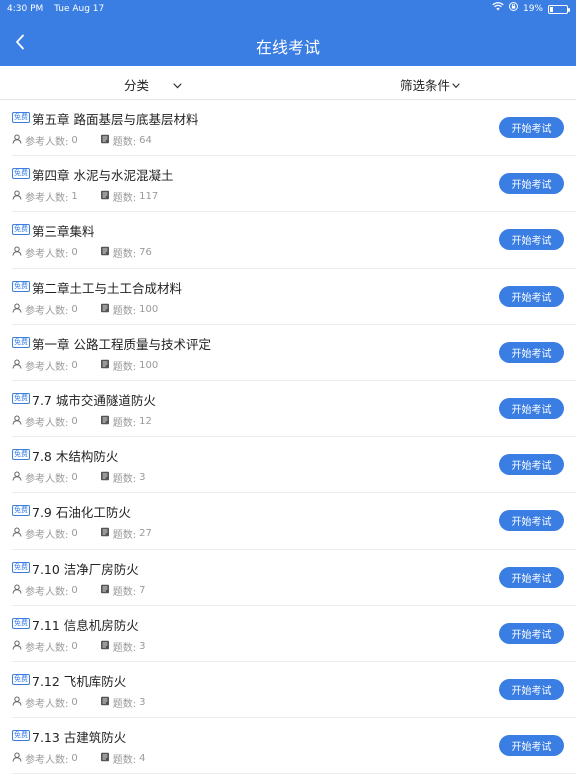 The height and width of the screenshot is (774, 576). I want to click on list-item: 免费 7.9 石油化工防火 参考人数: 0 题数: 27 开始考试, so click(288, 521).